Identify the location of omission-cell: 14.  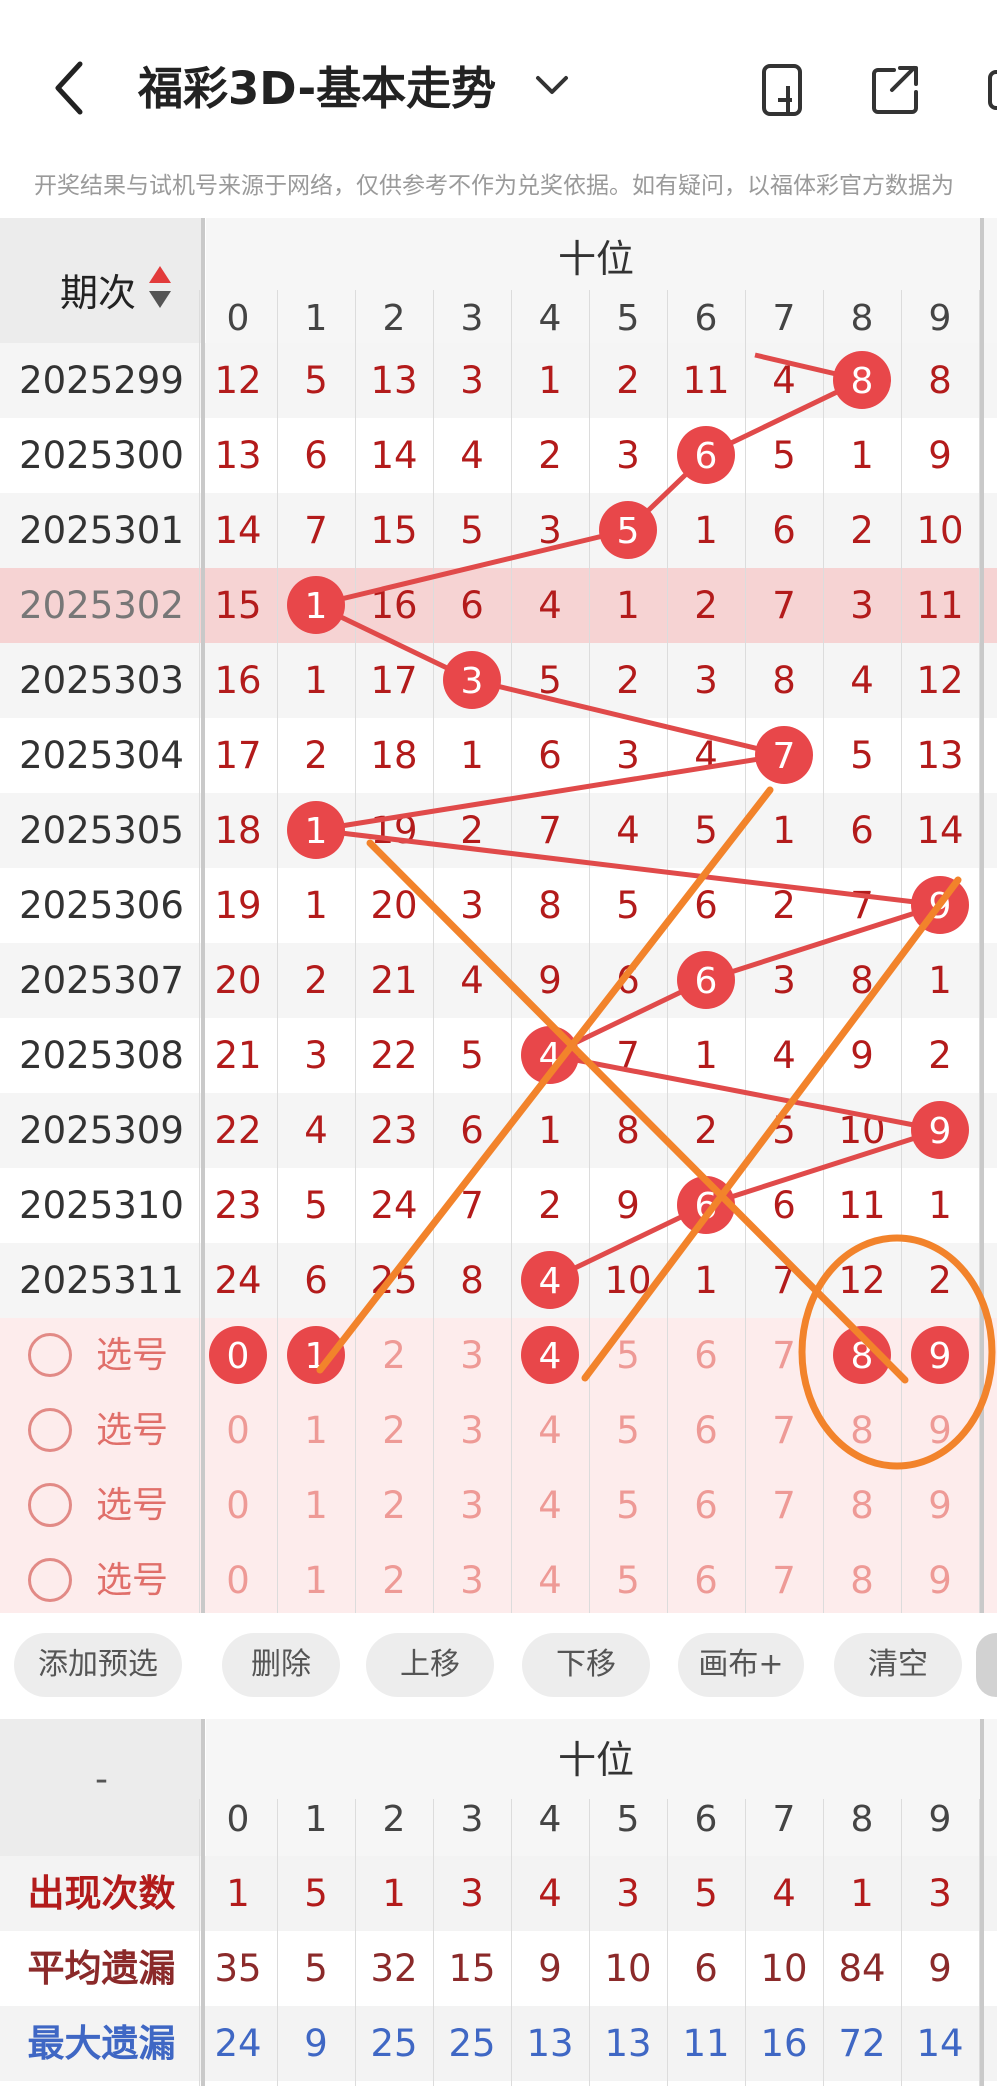
(394, 455).